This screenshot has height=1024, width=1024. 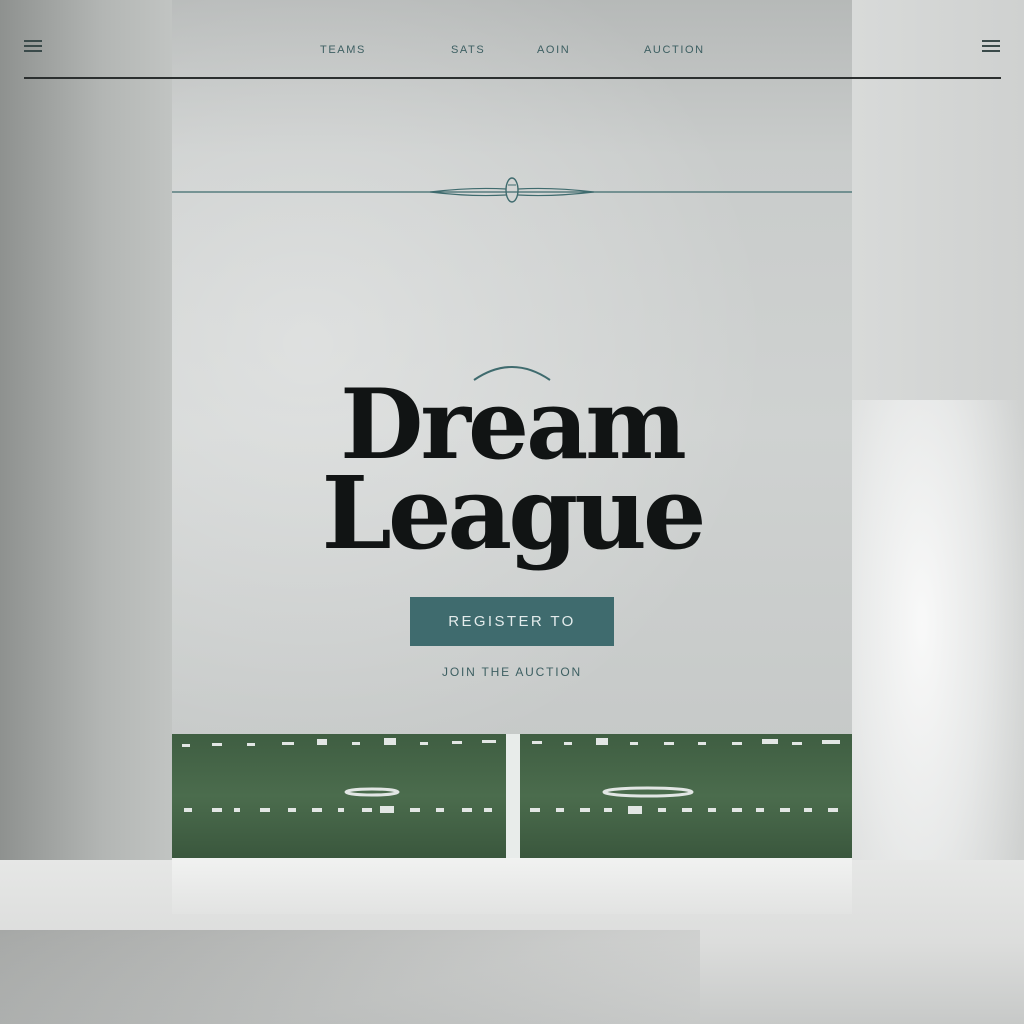 What do you see at coordinates (512, 78) in the screenshot?
I see `header-divider` at bounding box center [512, 78].